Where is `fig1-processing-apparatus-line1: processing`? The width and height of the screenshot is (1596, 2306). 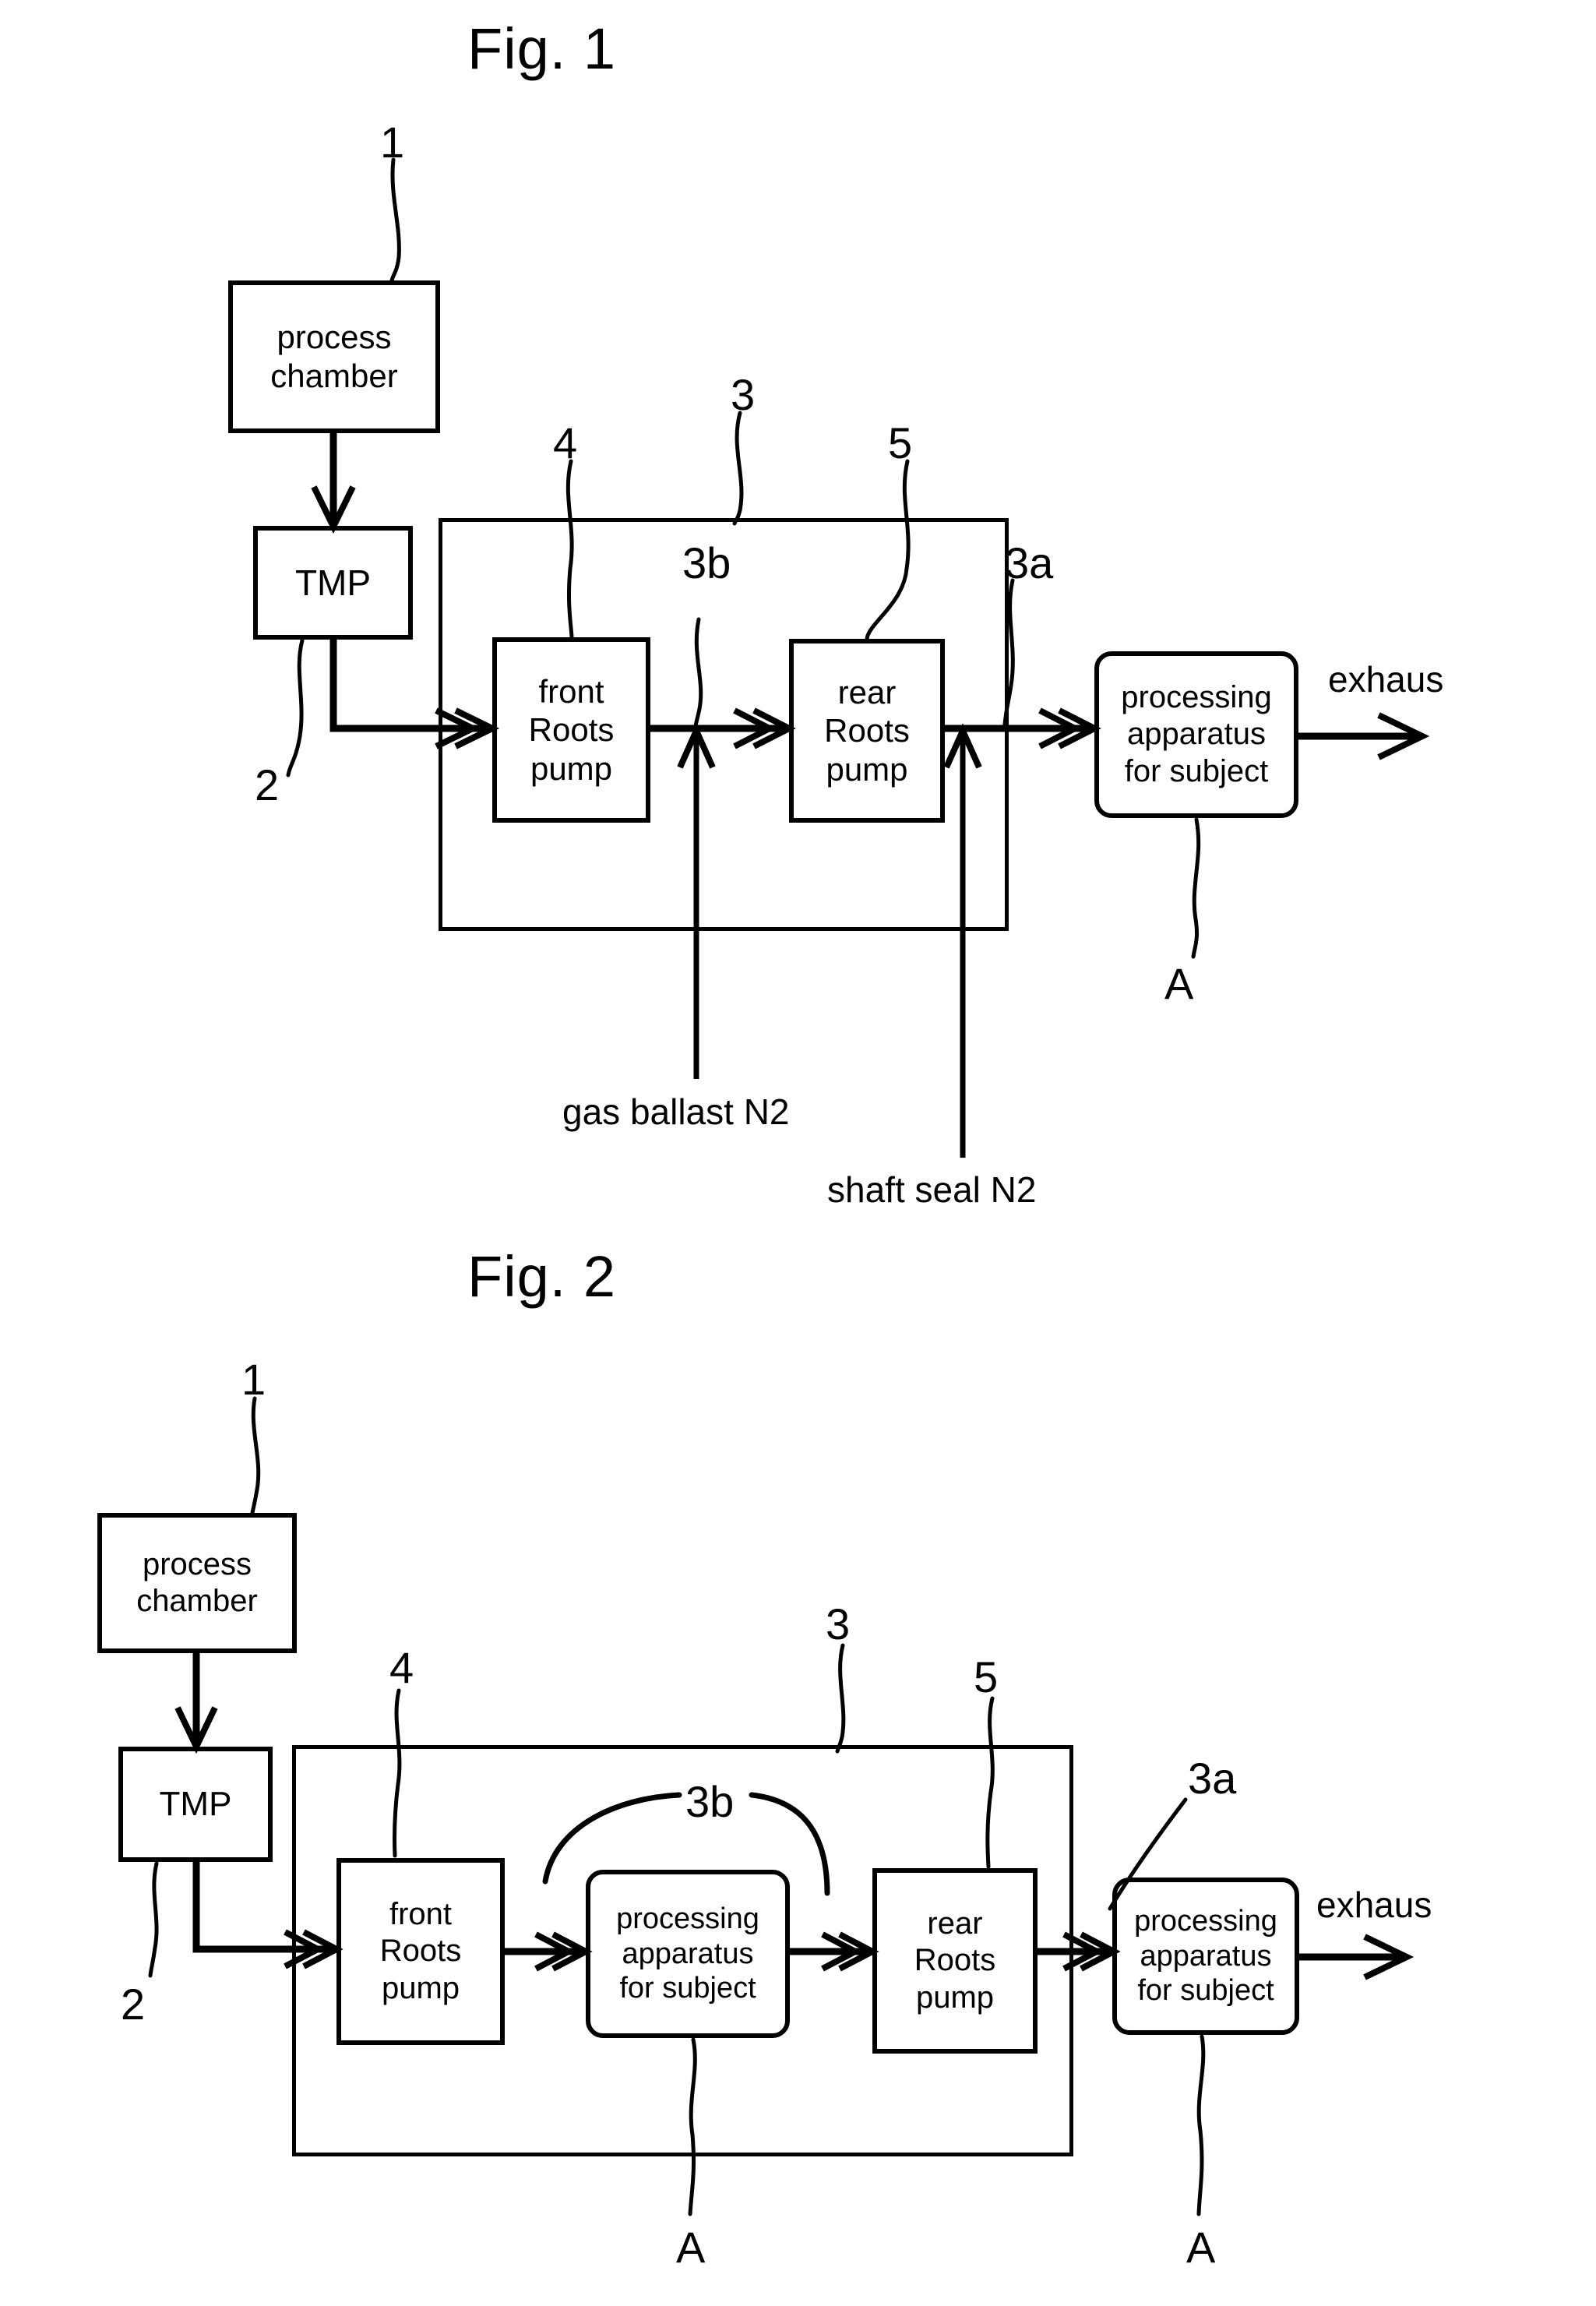 fig1-processing-apparatus-line1: processing is located at coordinates (1196, 697).